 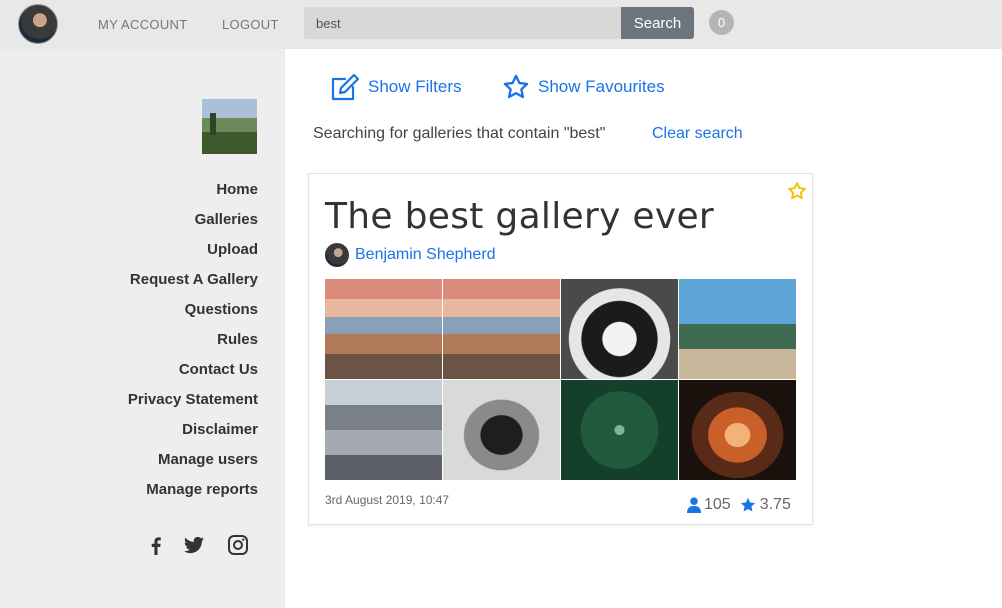 I want to click on user-icon, so click(x=694, y=505).